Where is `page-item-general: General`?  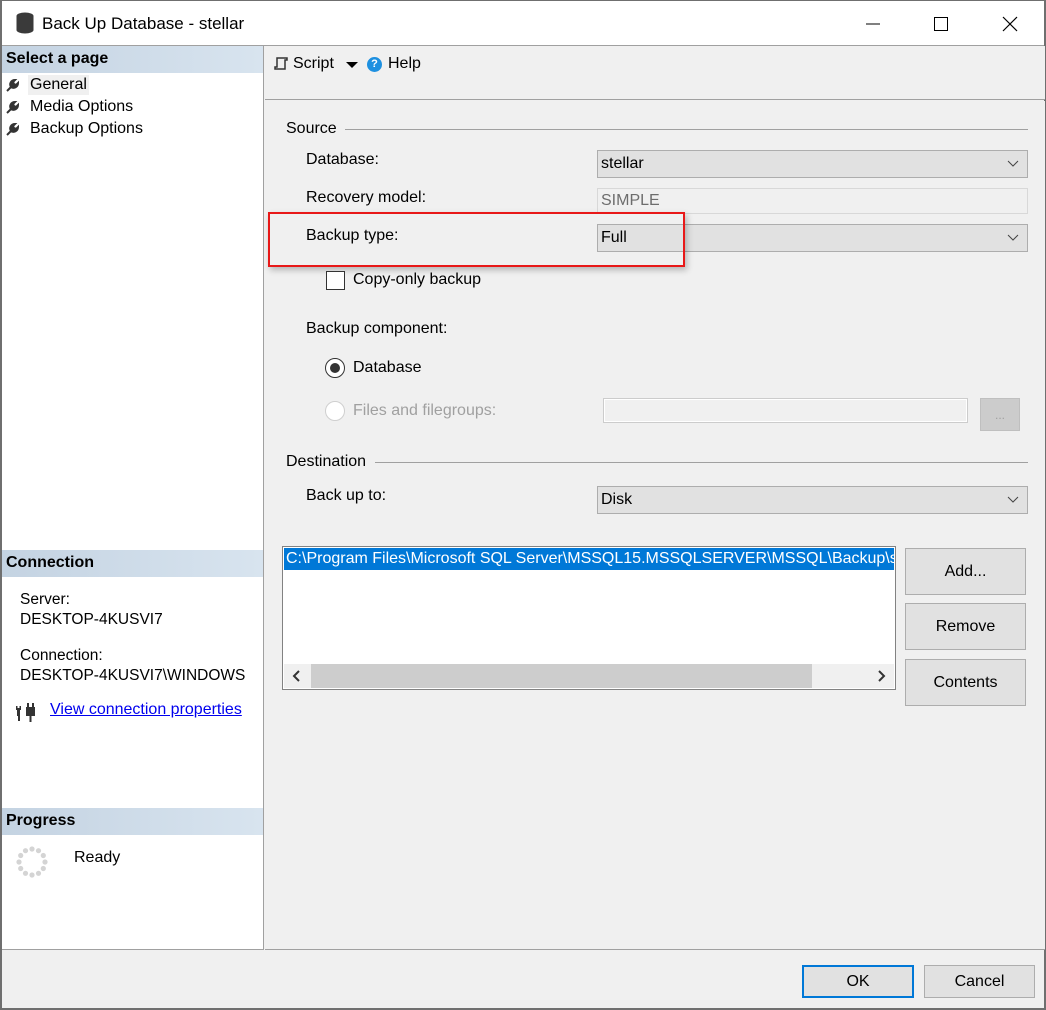
page-item-general: General is located at coordinates (47, 85).